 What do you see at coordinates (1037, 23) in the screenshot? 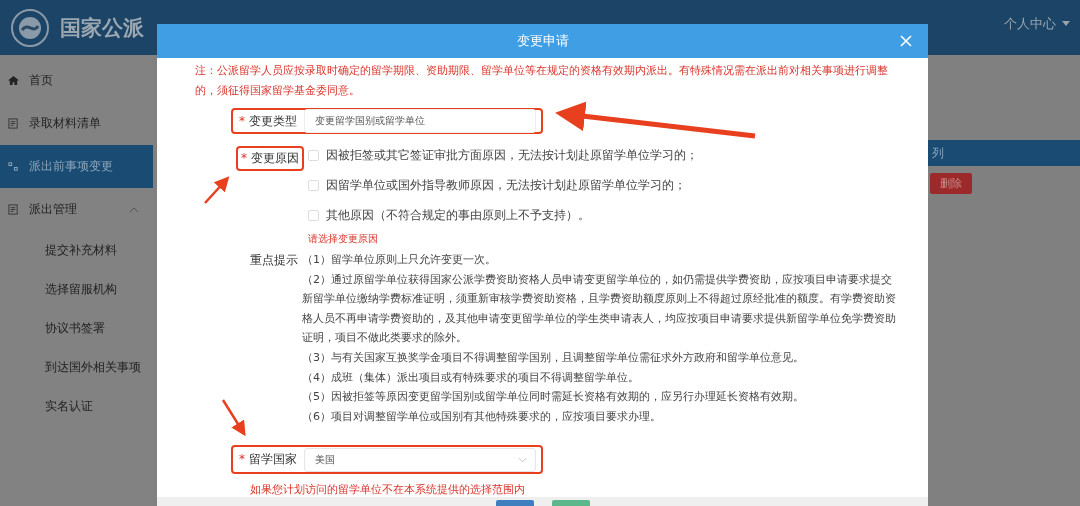
I see `user-menu: 个人中心` at bounding box center [1037, 23].